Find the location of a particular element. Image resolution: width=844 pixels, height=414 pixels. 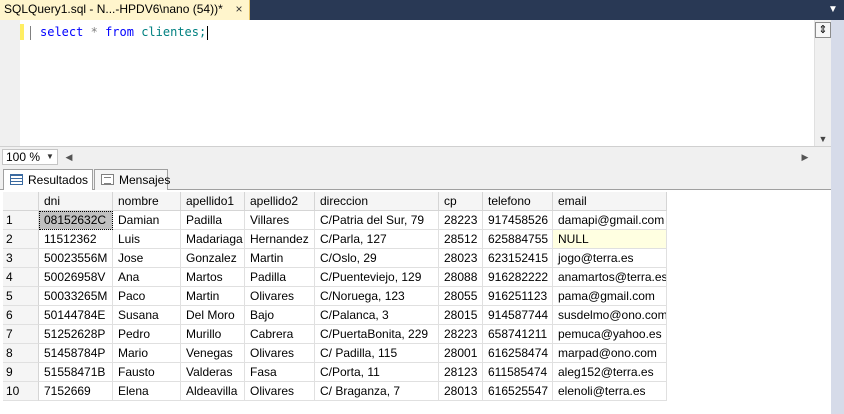

cell-apellido1: Del Moro is located at coordinates (213, 315).